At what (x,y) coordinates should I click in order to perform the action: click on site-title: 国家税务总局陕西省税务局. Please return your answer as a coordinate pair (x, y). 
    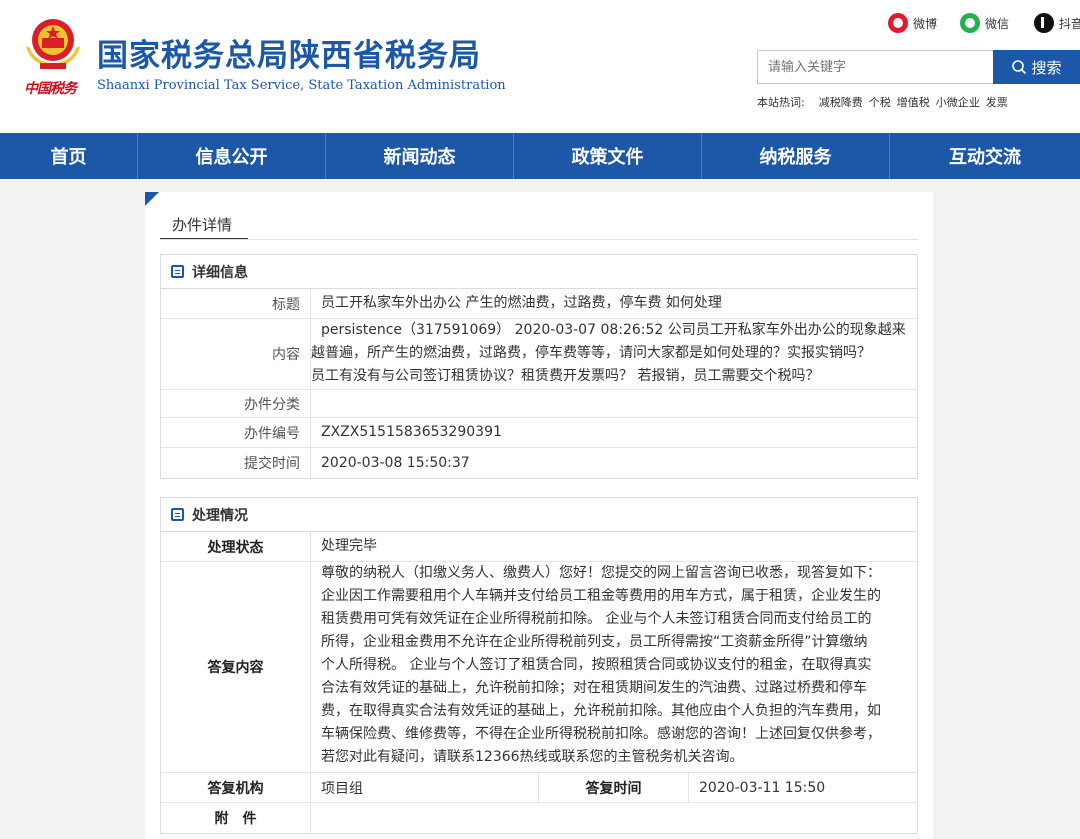
    Looking at the image, I should click on (289, 52).